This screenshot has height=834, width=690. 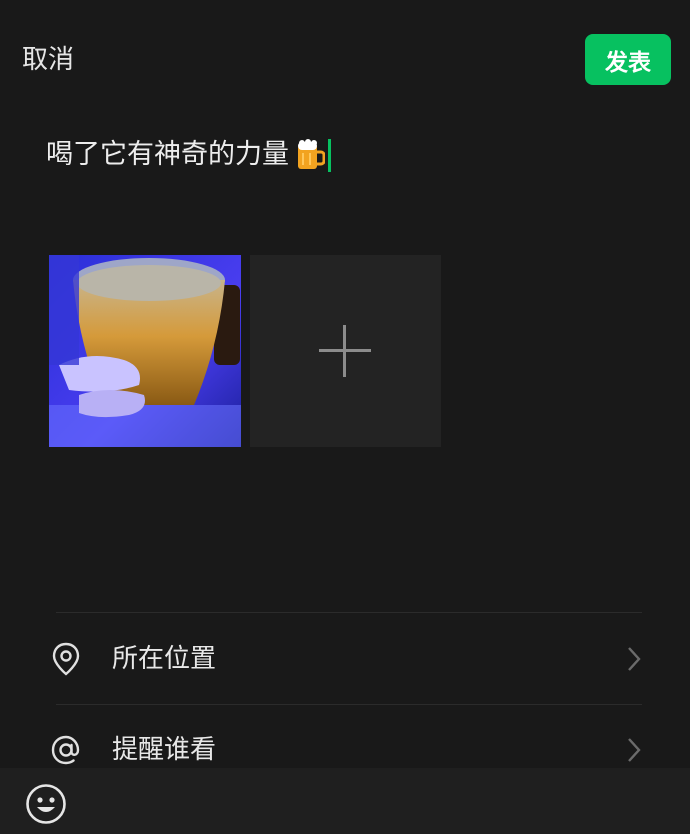 I want to click on post-text-input: 喝了它有神奇的力量, so click(x=188, y=155).